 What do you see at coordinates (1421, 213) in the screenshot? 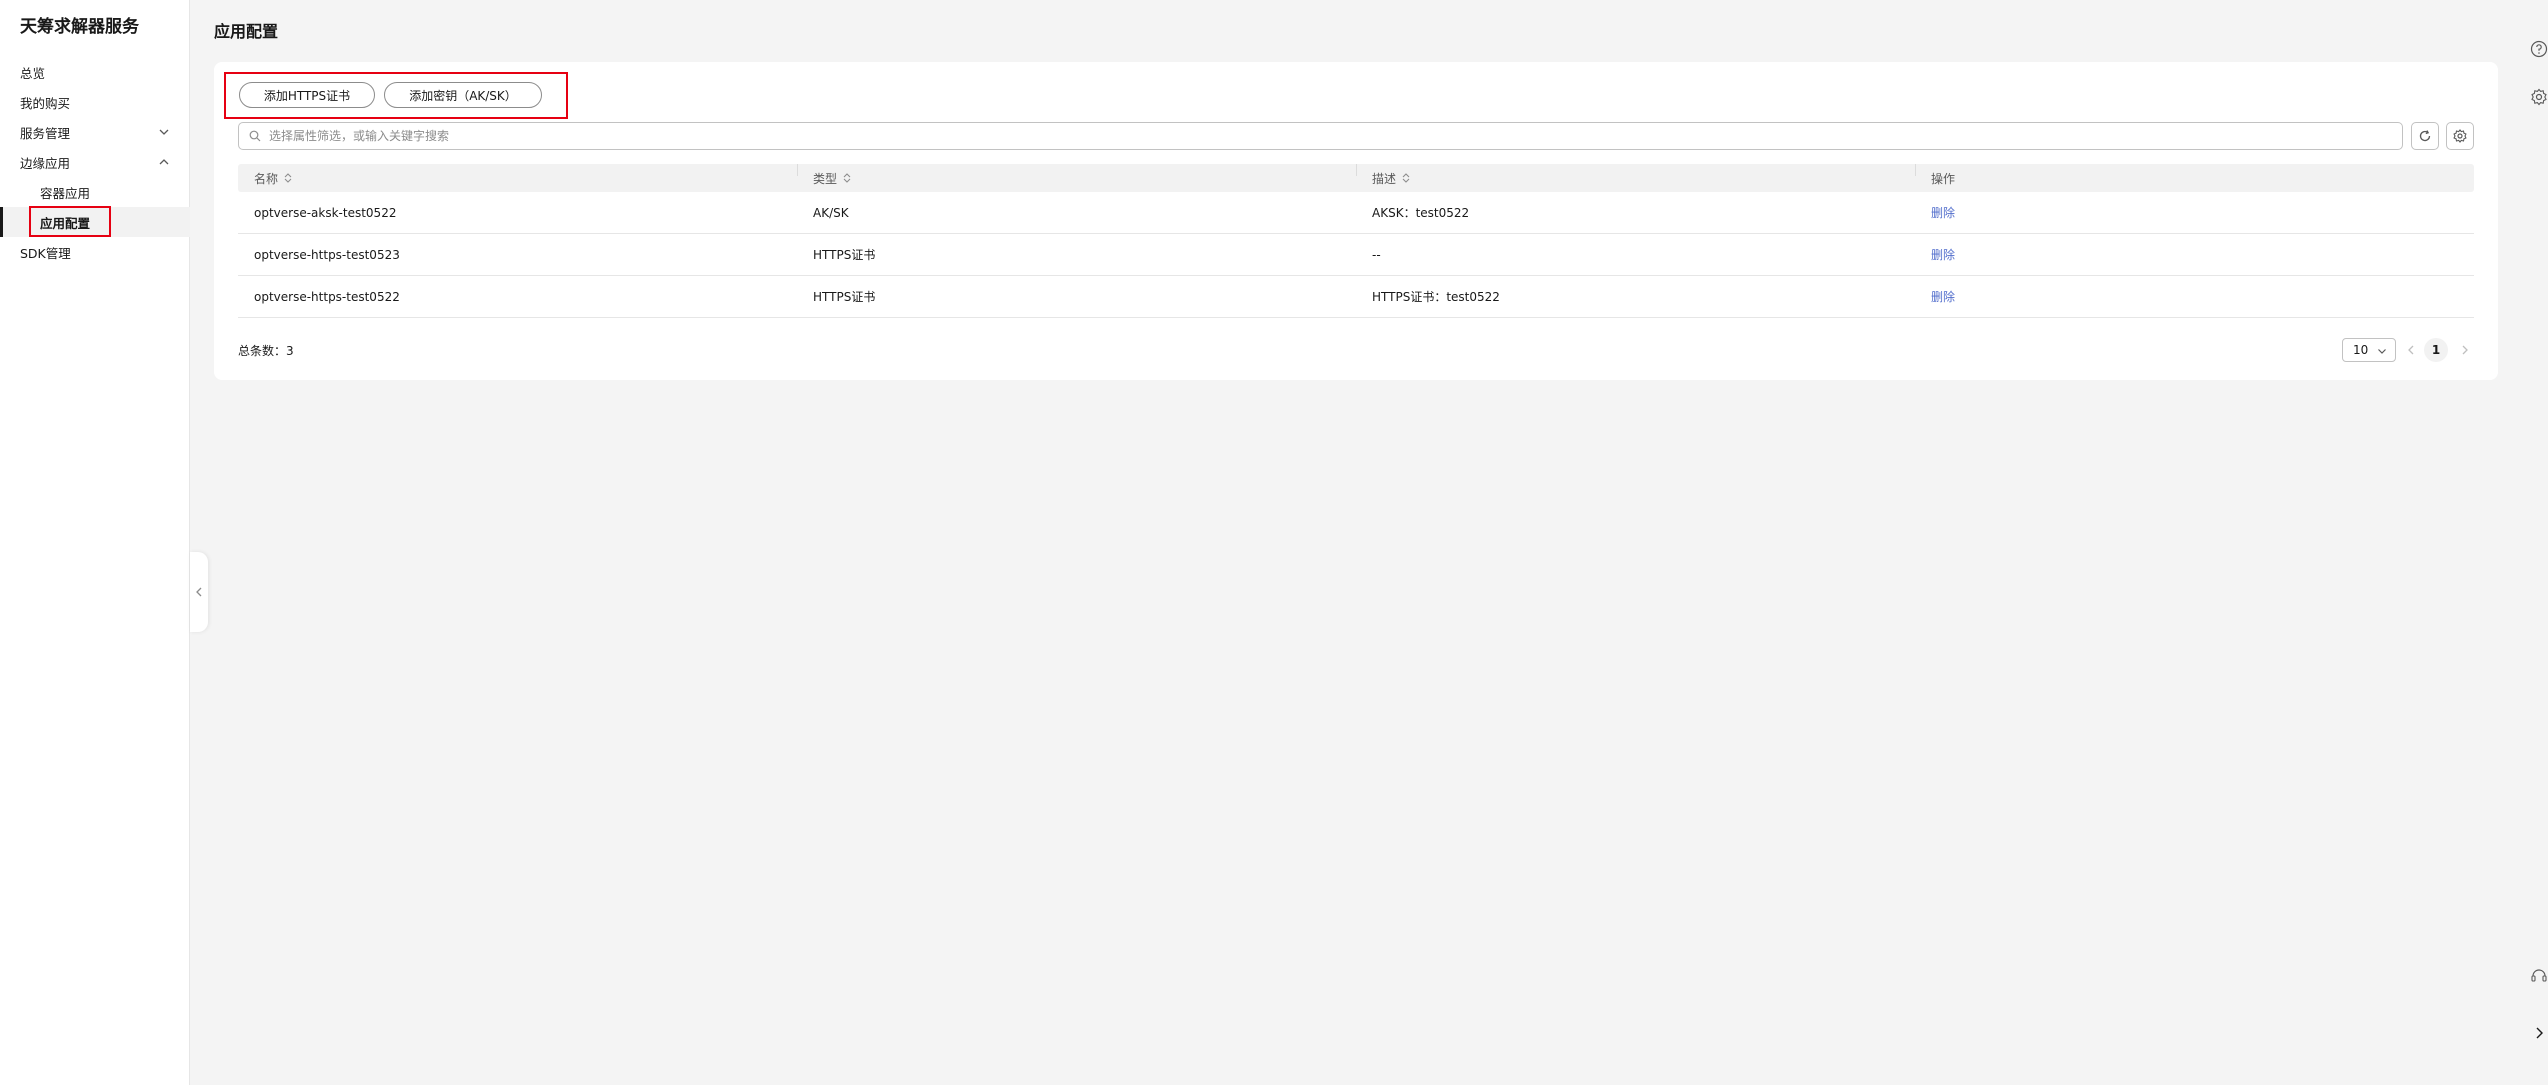
I see `cell-description: AKSK：test0522` at bounding box center [1421, 213].